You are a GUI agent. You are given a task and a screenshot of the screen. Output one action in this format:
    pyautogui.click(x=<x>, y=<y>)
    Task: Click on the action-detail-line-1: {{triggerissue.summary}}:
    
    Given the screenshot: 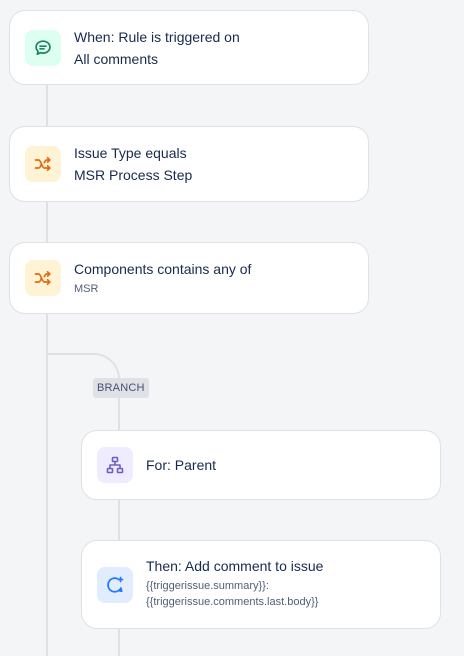 What is the action you would take?
    pyautogui.click(x=207, y=586)
    